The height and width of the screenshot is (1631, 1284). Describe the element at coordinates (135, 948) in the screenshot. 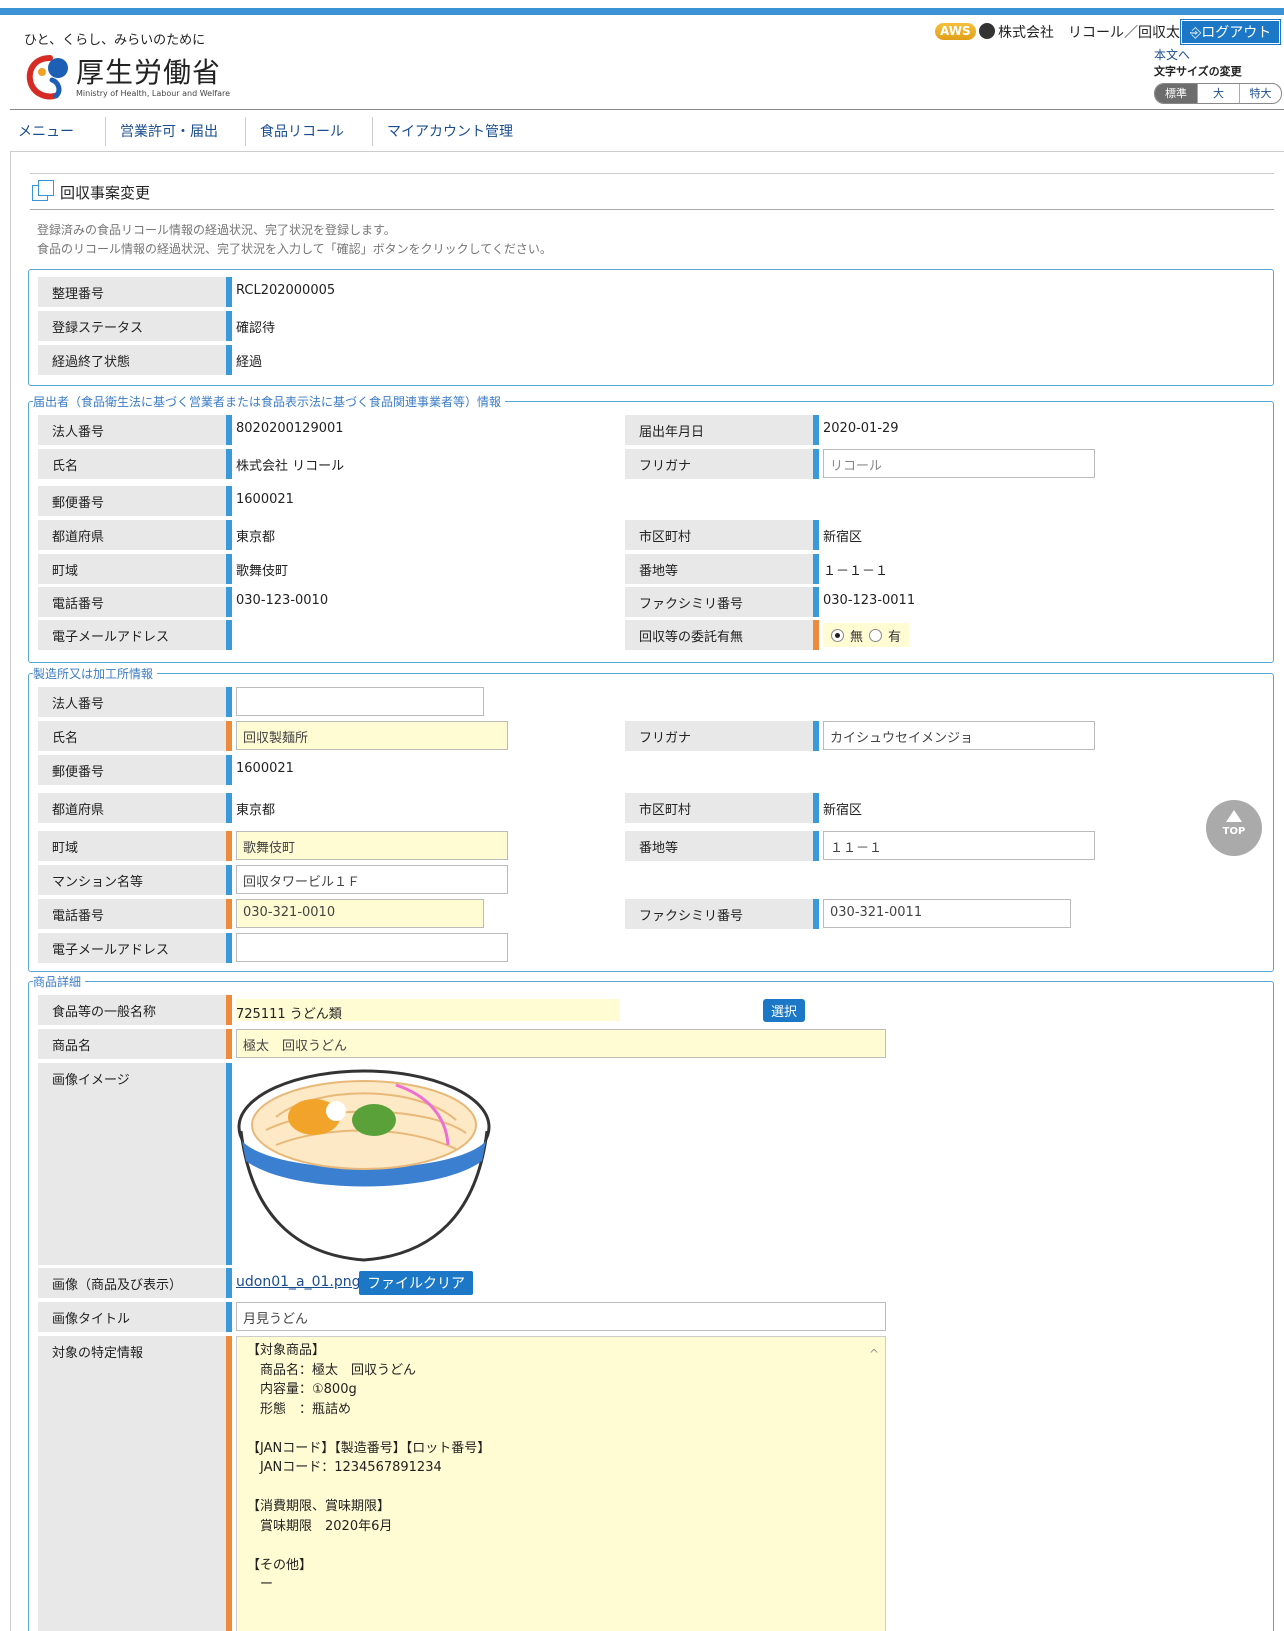

I see `mfr-mail-label: 電子メールアドレス` at that location.